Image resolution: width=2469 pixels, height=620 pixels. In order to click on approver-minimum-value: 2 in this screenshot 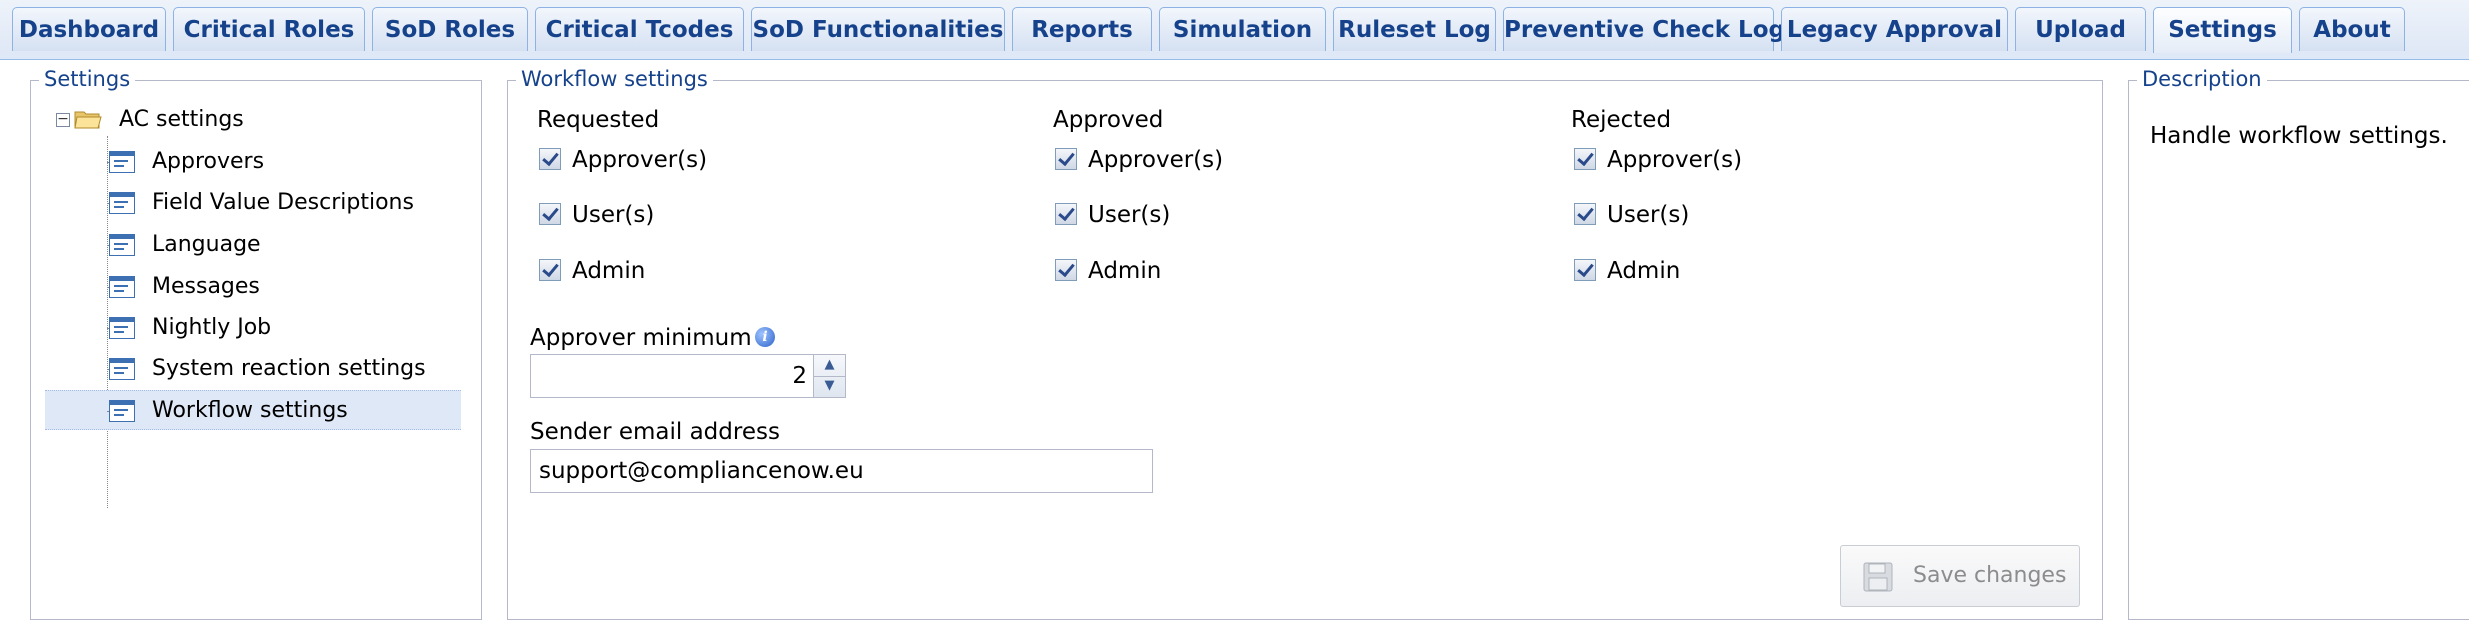, I will do `click(799, 376)`.